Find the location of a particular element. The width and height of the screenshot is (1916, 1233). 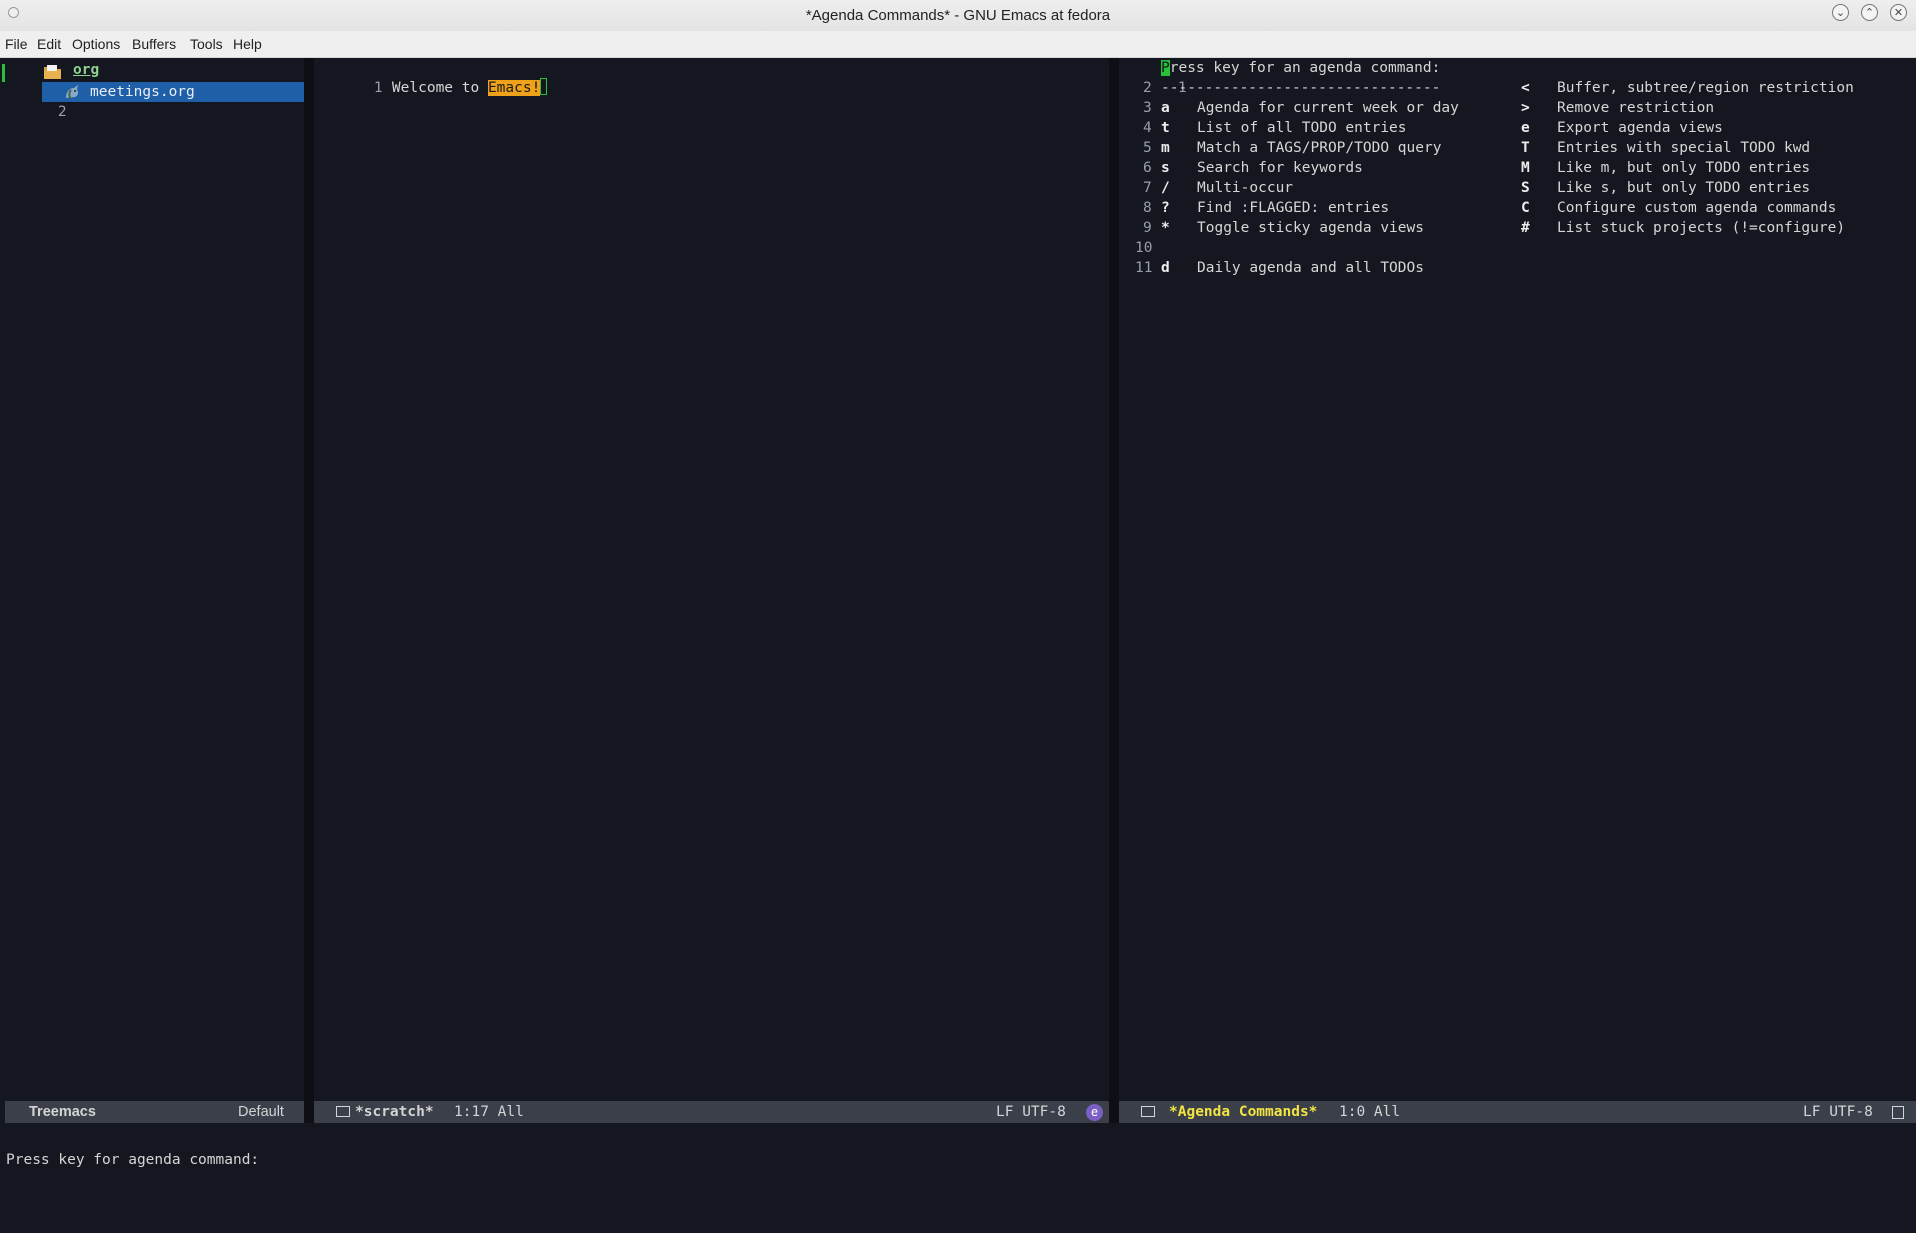

agenda-desc: Find :FLAGGED: entries is located at coordinates (1293, 208).